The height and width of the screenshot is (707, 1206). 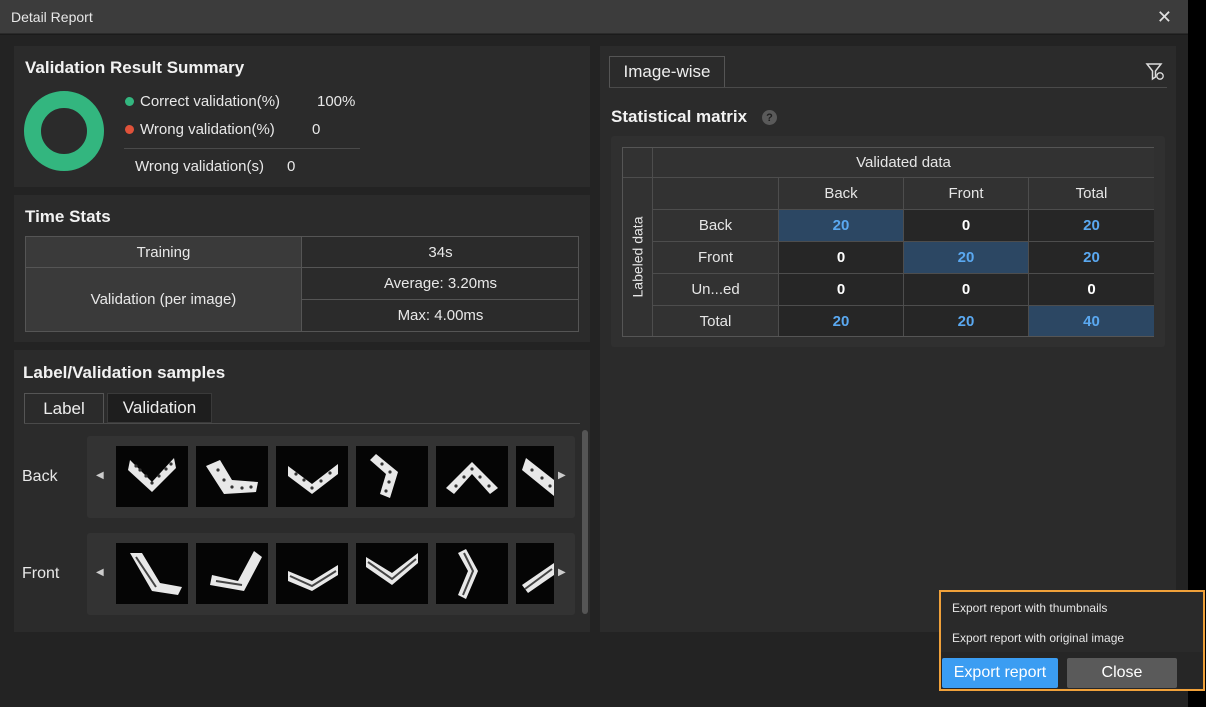 I want to click on samples-title: Label/Validation samples, so click(x=124, y=372).